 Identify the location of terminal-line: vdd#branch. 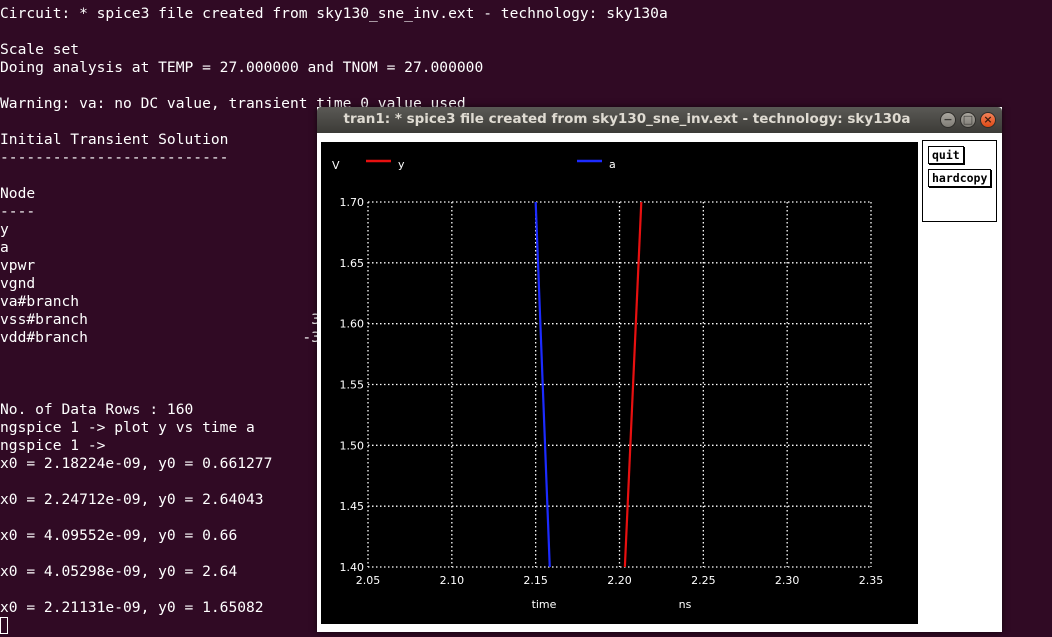
(44, 337).